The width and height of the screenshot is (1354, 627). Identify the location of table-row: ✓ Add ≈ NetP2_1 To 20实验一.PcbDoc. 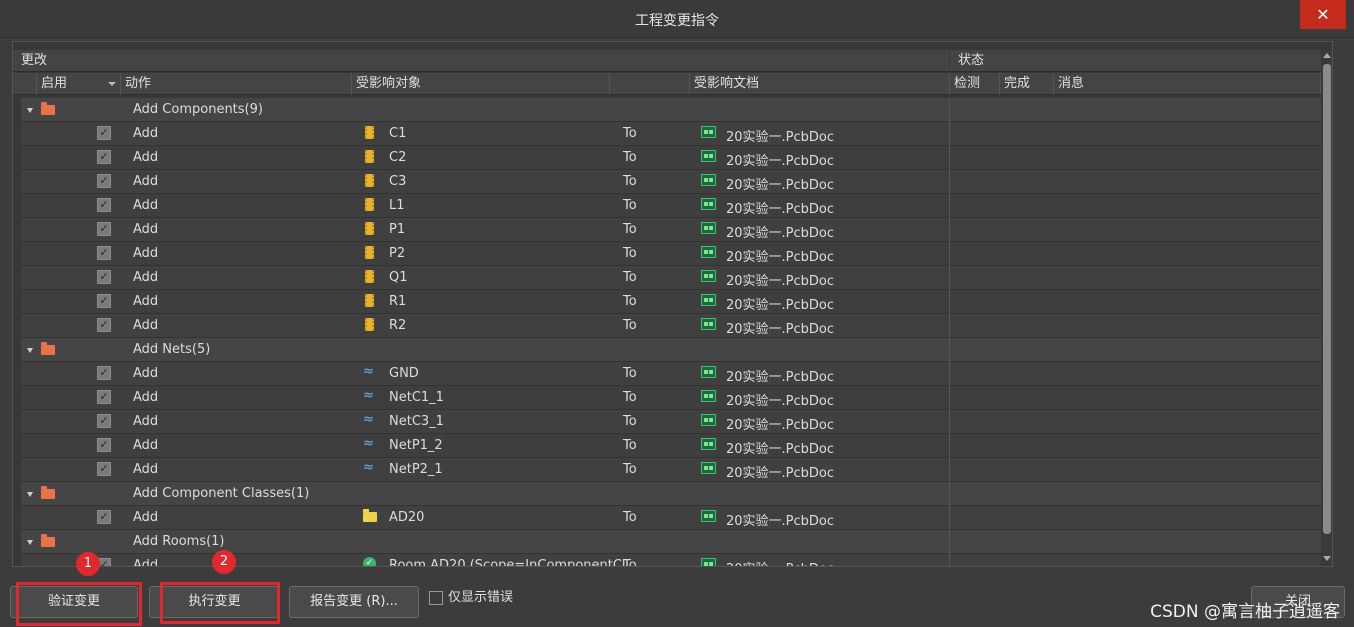
(671, 470).